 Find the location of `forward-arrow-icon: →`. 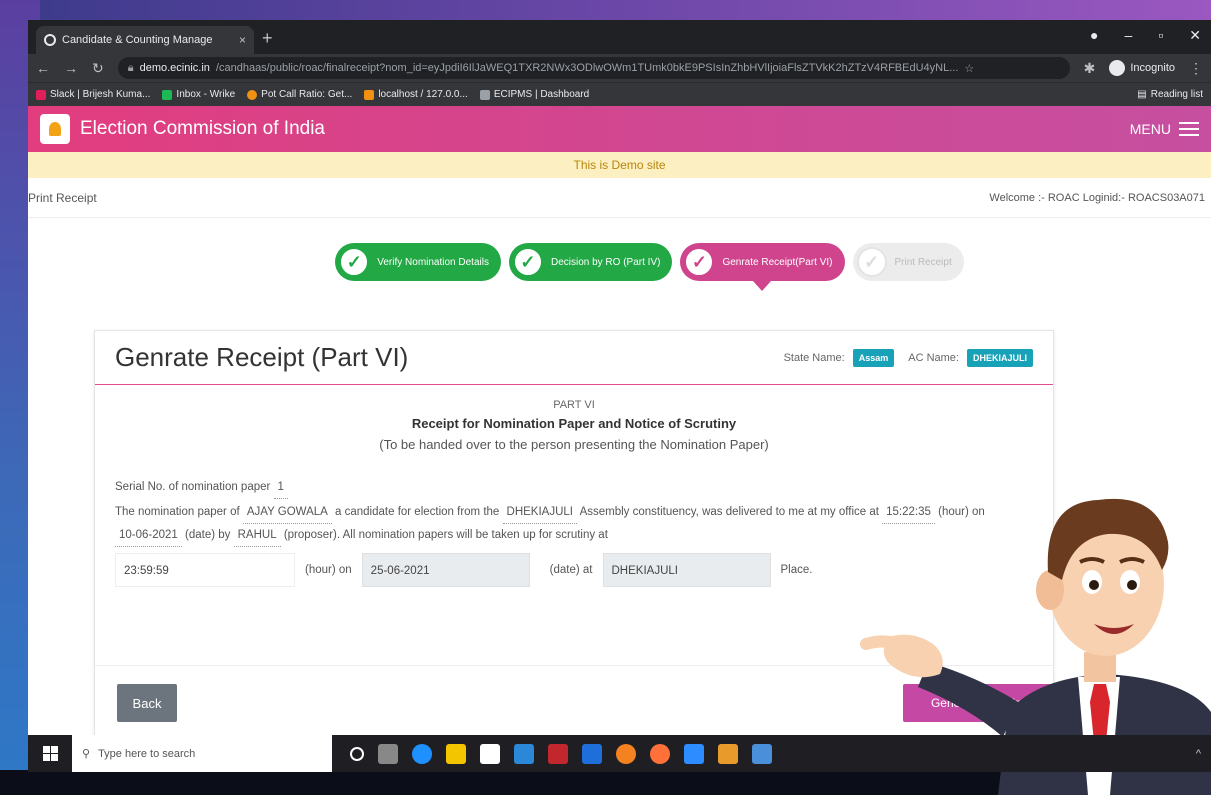

forward-arrow-icon: → is located at coordinates (71, 68).